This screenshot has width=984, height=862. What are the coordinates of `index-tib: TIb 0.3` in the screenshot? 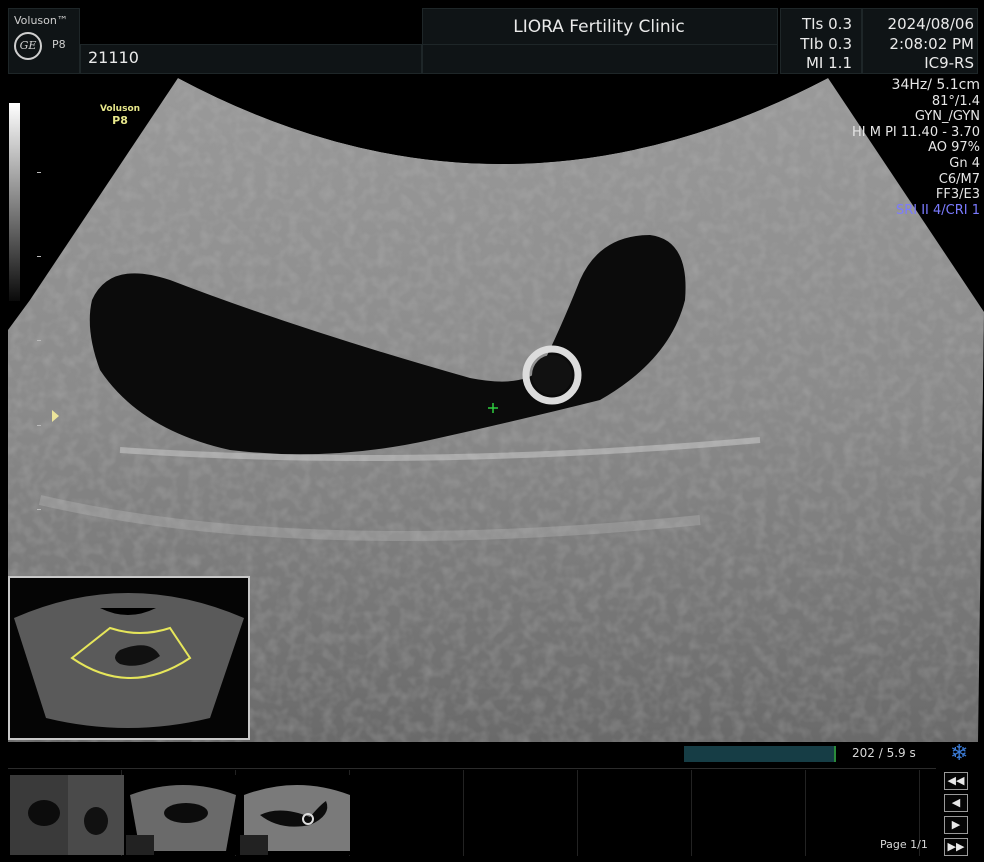 It's located at (817, 44).